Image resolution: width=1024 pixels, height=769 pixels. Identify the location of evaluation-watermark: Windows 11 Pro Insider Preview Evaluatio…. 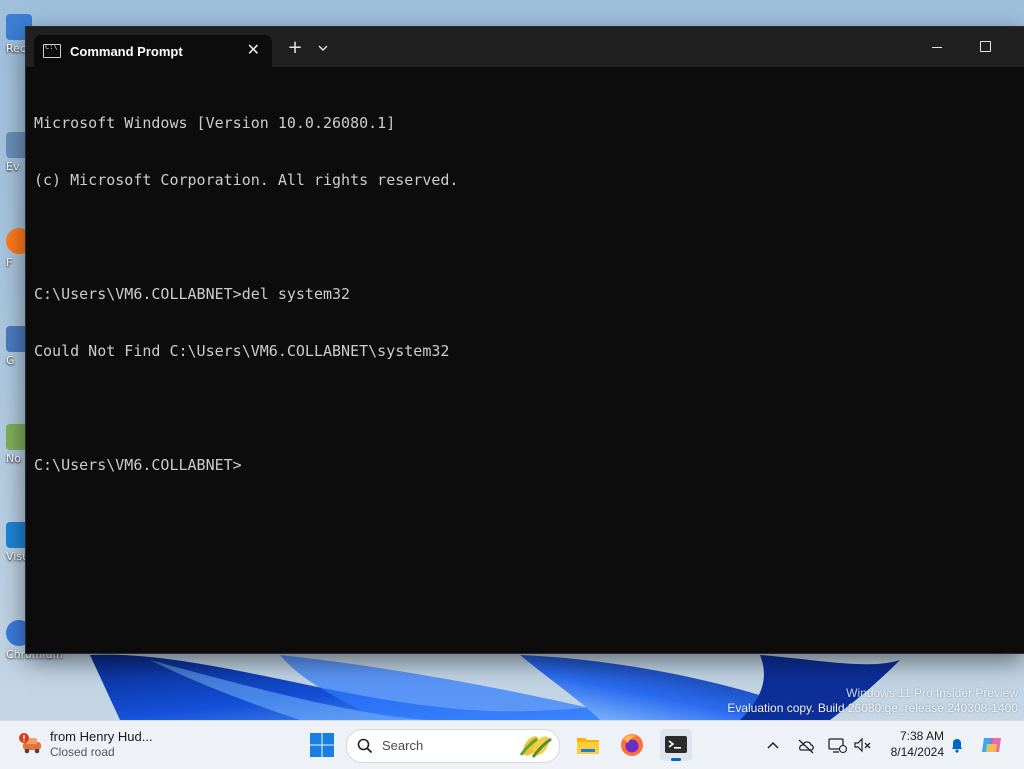
(872, 701).